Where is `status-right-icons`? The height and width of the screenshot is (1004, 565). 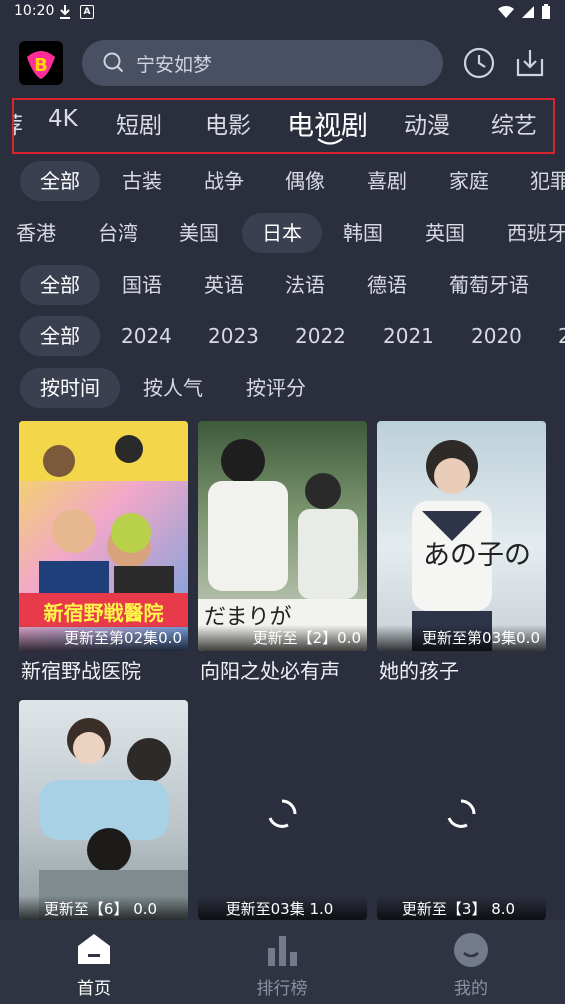
status-right-icons is located at coordinates (524, 12).